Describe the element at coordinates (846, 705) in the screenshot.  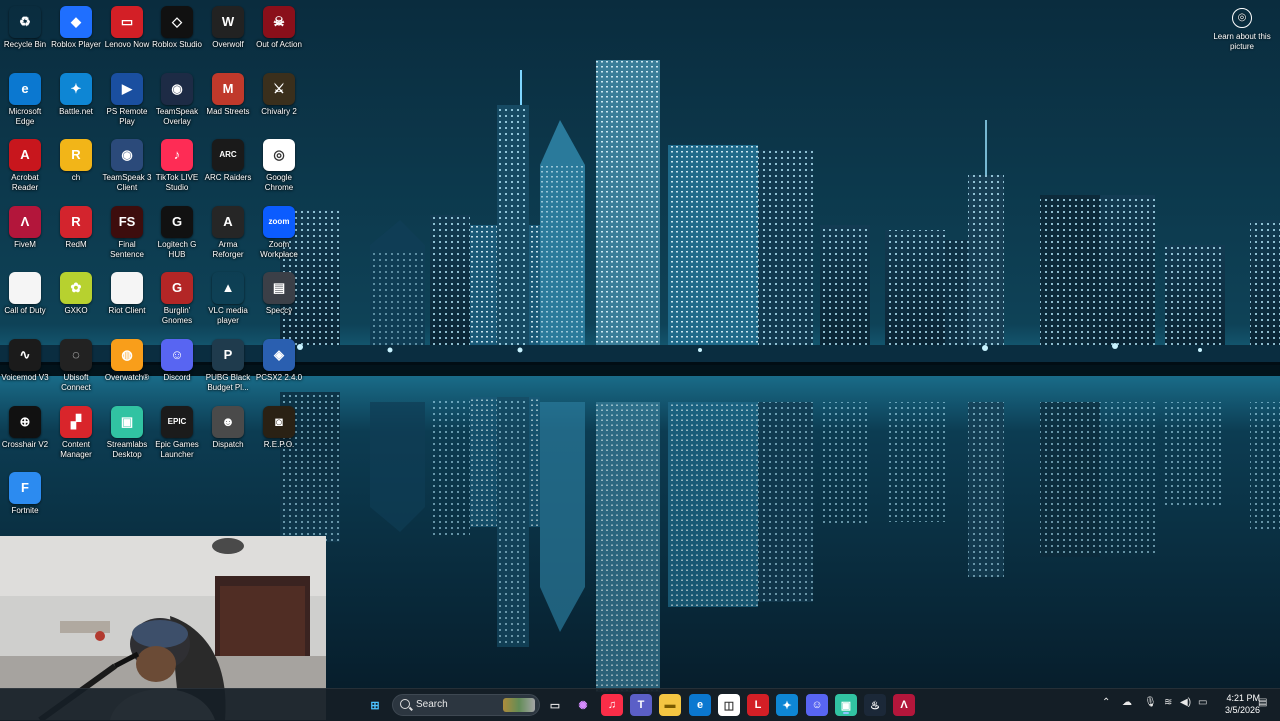
I see `streamlabs-taskbar-button: ▣` at that location.